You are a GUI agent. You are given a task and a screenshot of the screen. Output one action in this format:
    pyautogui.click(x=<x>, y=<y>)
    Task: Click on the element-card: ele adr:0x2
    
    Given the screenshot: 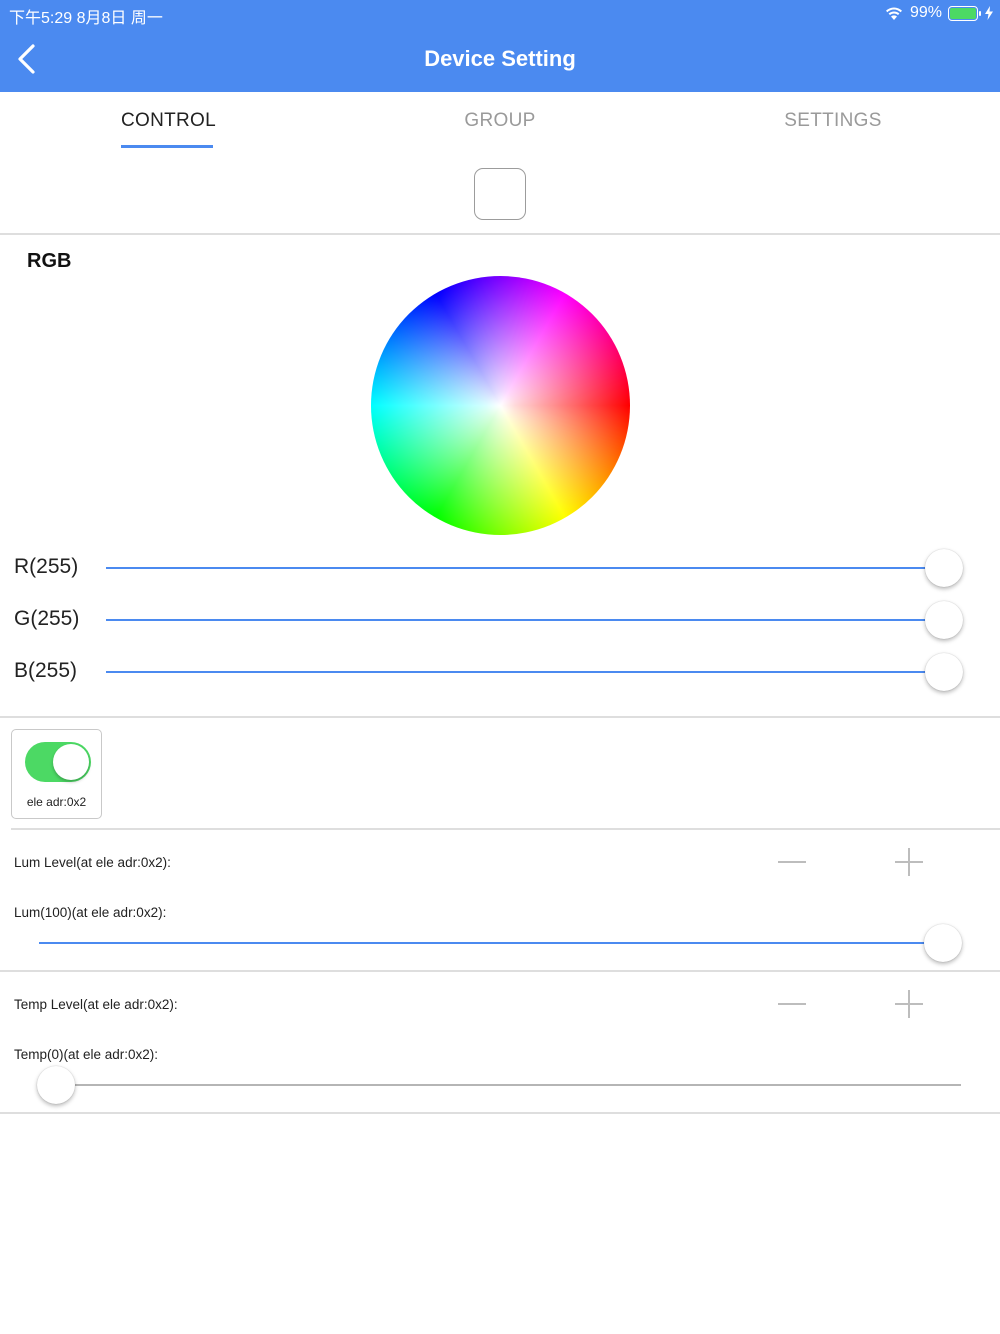 What is the action you would take?
    pyautogui.click(x=56, y=774)
    